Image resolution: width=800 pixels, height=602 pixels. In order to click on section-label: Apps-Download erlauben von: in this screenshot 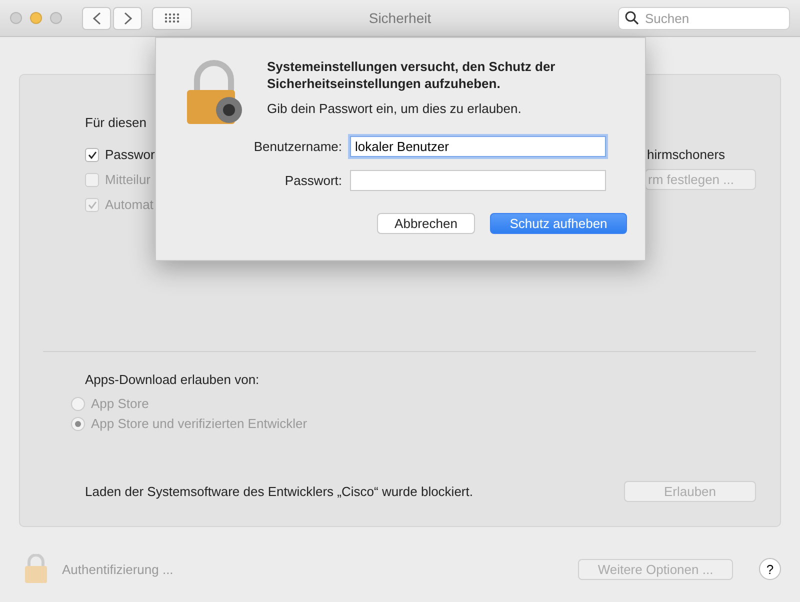, I will do `click(172, 379)`.